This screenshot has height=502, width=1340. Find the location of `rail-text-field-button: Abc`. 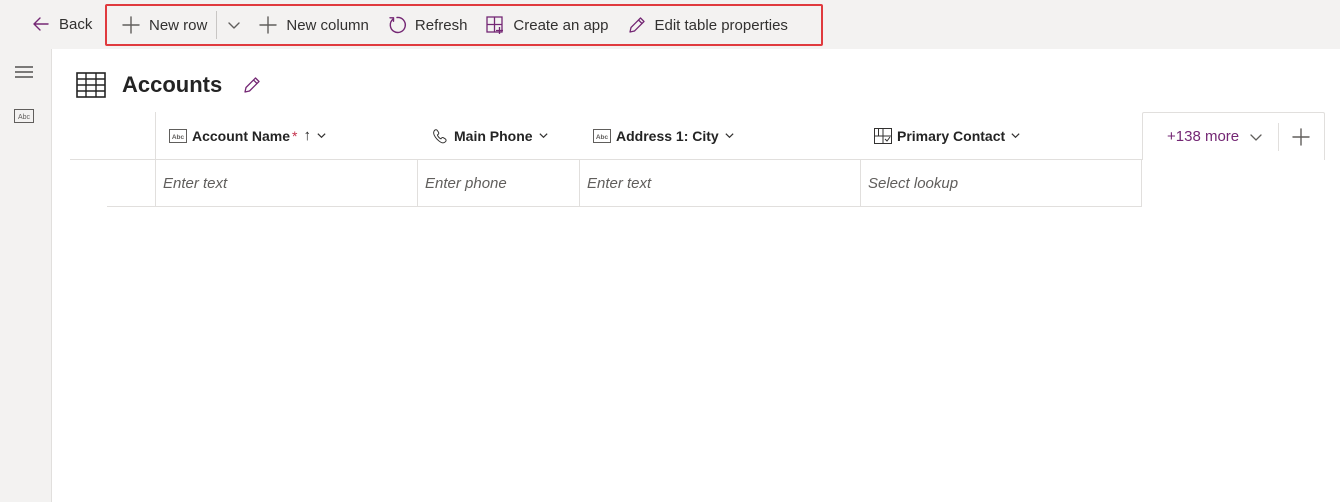

rail-text-field-button: Abc is located at coordinates (24, 116).